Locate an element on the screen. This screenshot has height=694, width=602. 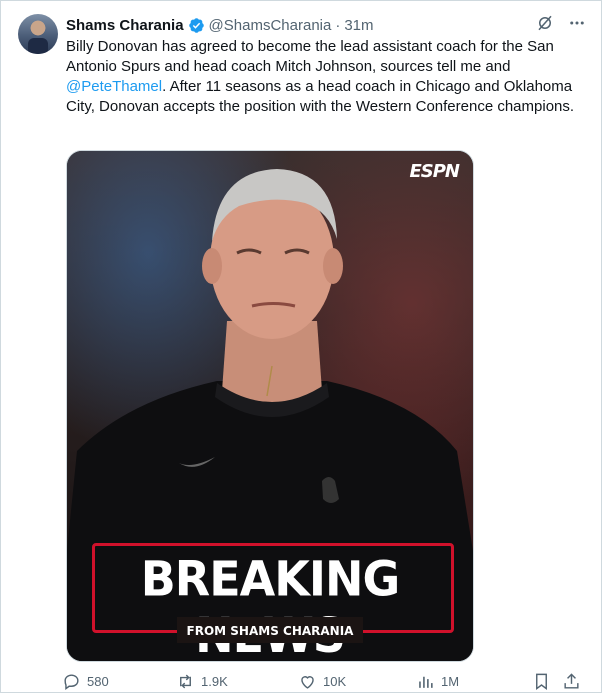
repost-count: 1.9K is located at coordinates (214, 681).